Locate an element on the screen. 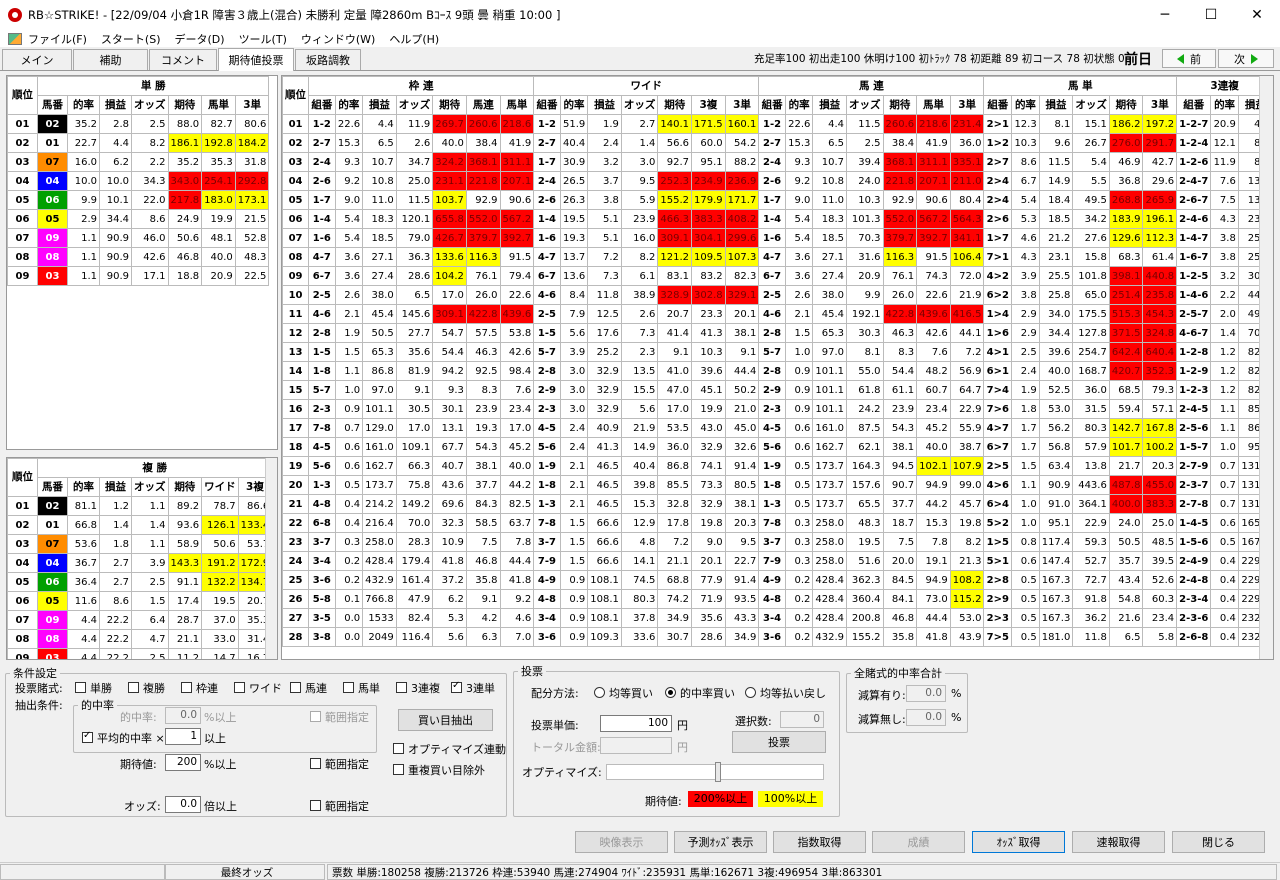 The image size is (1280, 880). place-scrollbar is located at coordinates (271, 558).